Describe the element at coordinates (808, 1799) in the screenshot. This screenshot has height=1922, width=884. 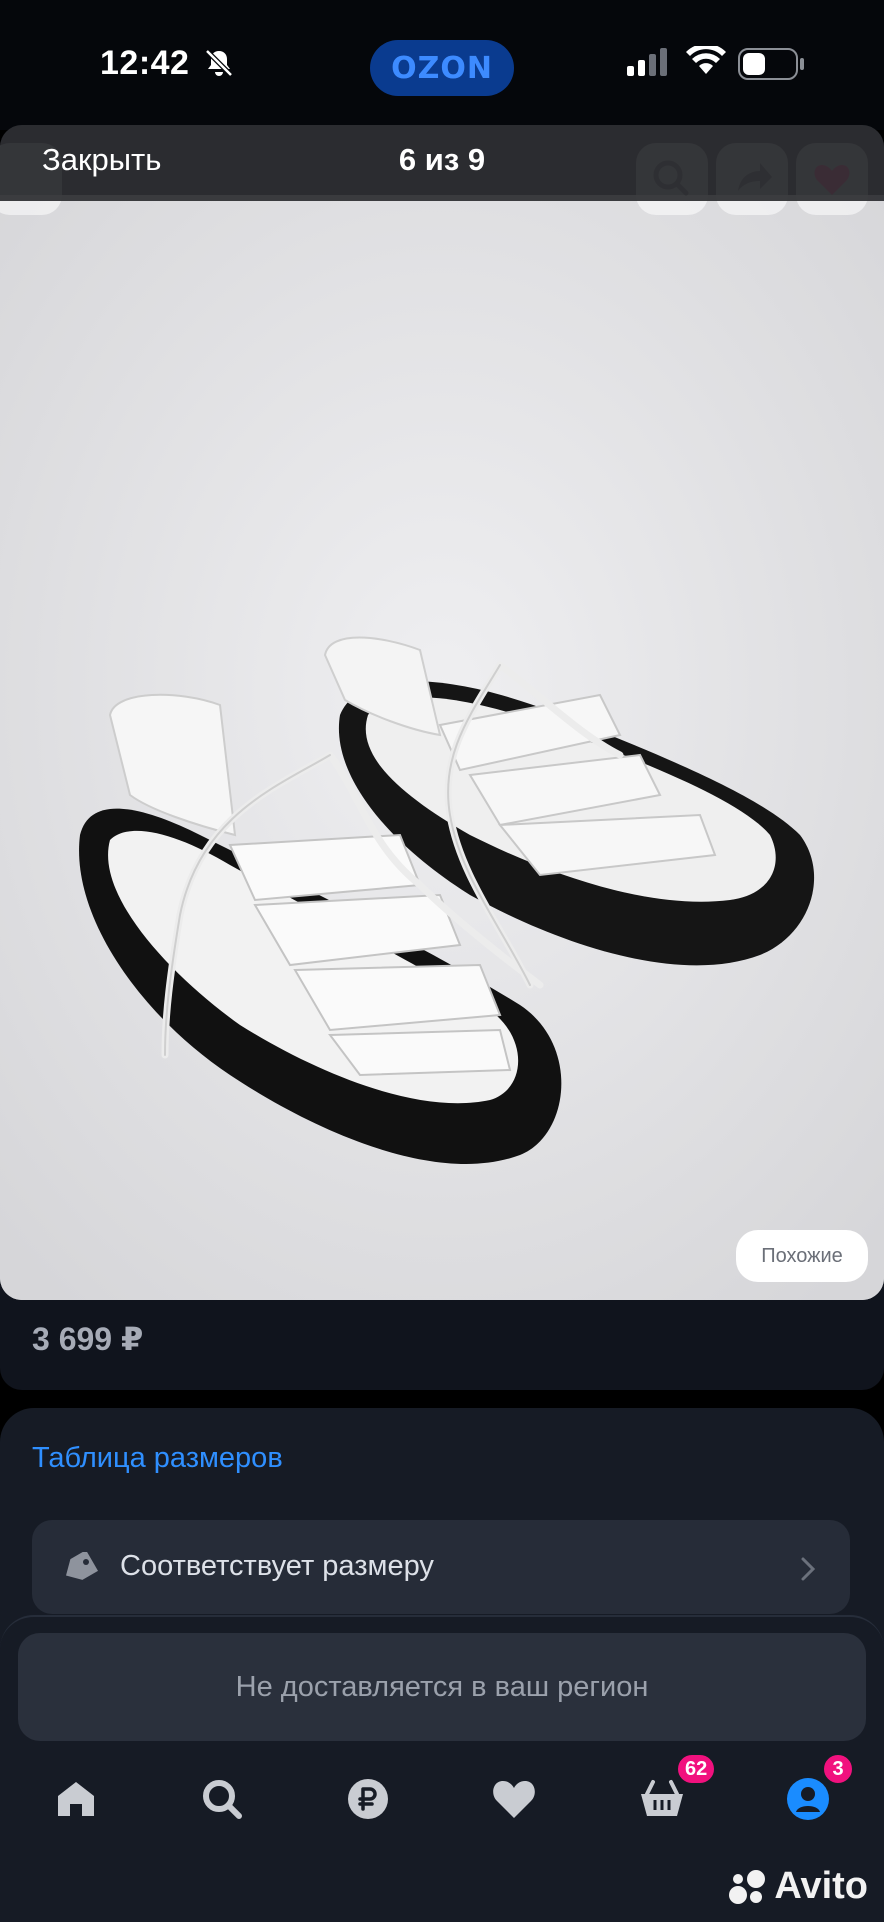
I see `profile-icon` at that location.